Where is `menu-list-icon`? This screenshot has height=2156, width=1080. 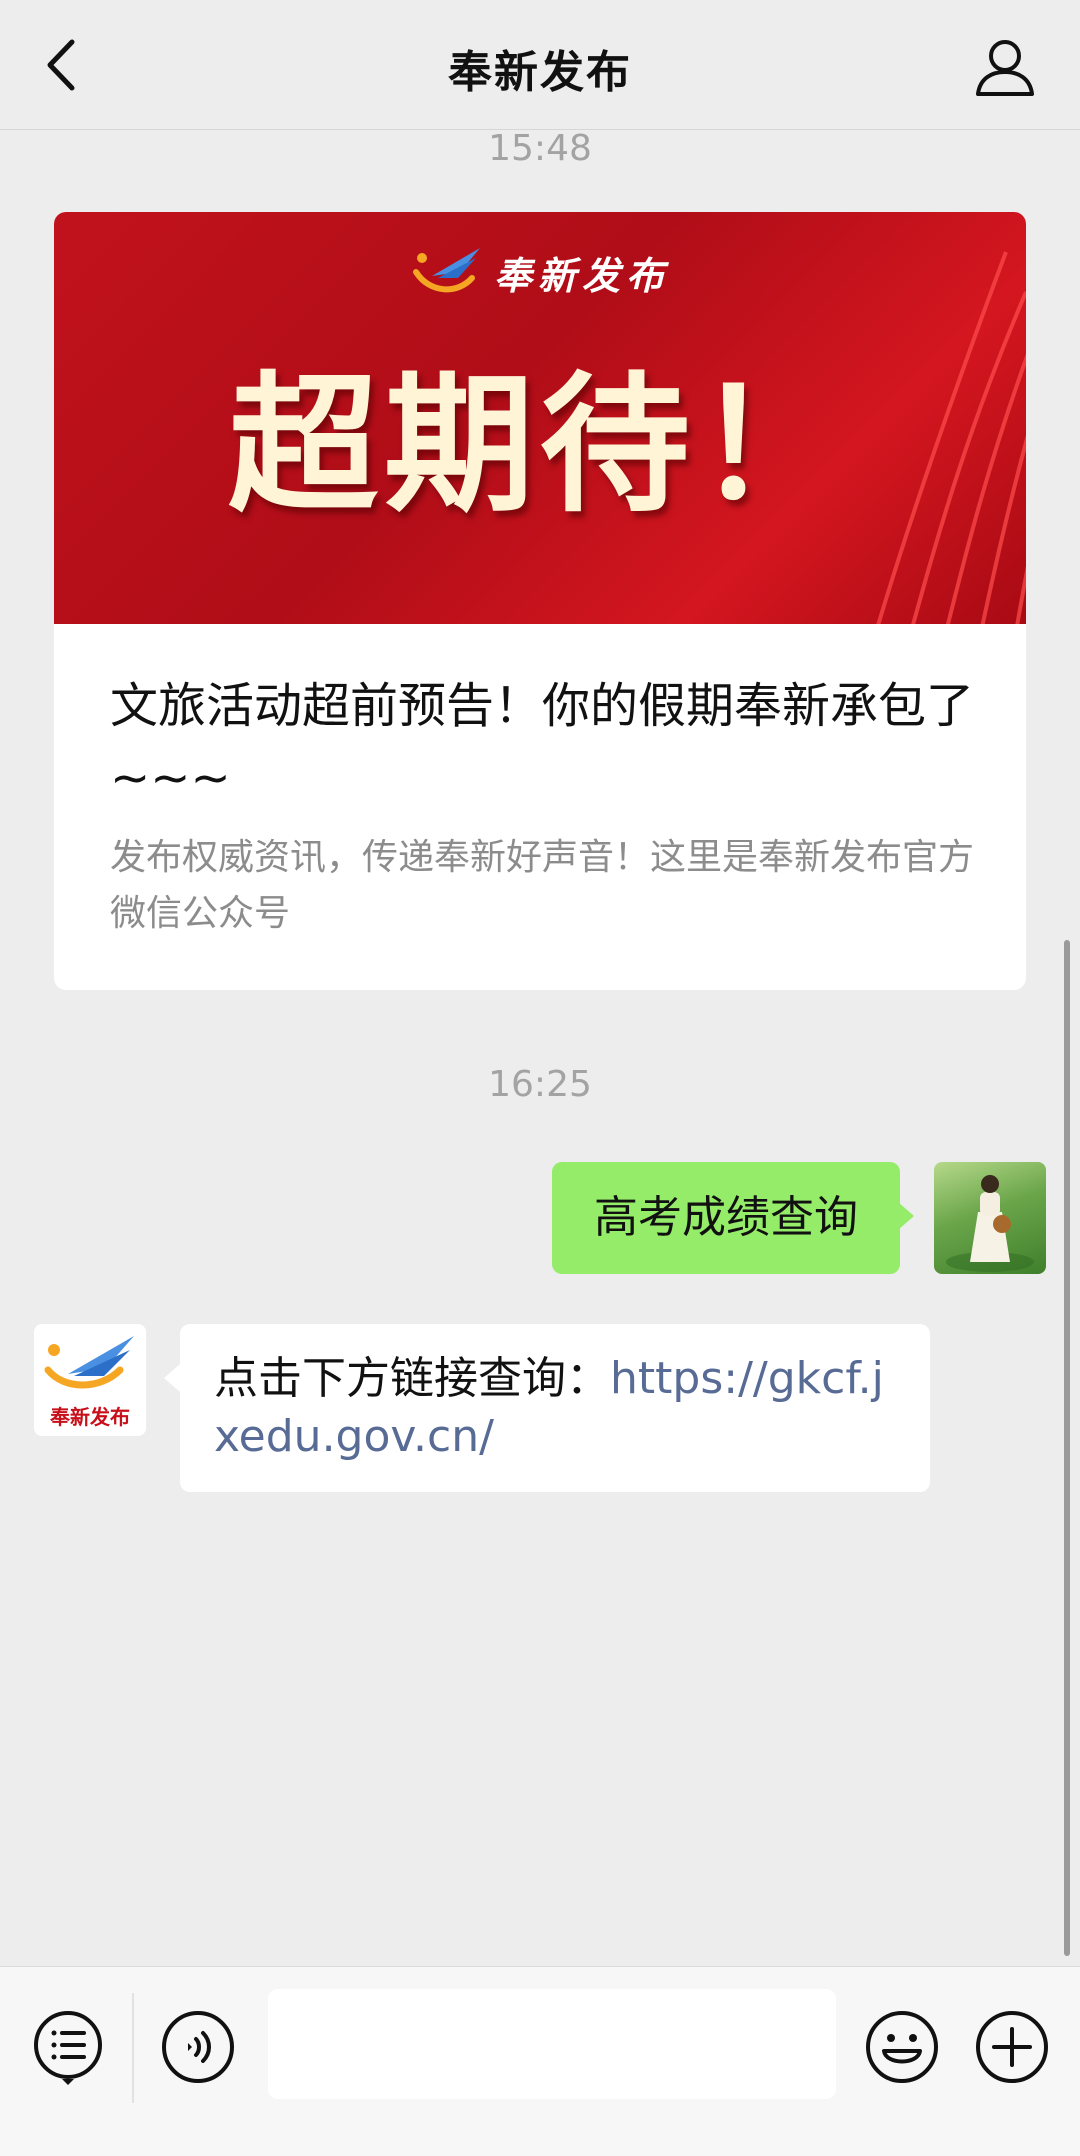 menu-list-icon is located at coordinates (68, 2047).